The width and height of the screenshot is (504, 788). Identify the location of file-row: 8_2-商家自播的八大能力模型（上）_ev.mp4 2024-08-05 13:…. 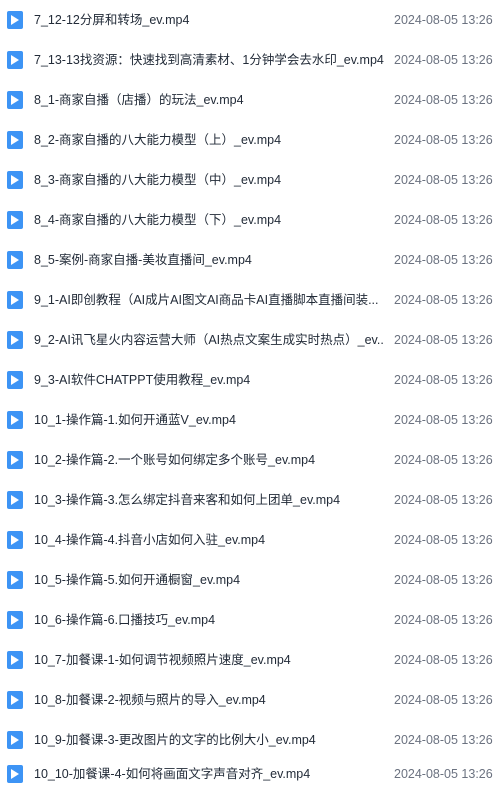
(252, 140).